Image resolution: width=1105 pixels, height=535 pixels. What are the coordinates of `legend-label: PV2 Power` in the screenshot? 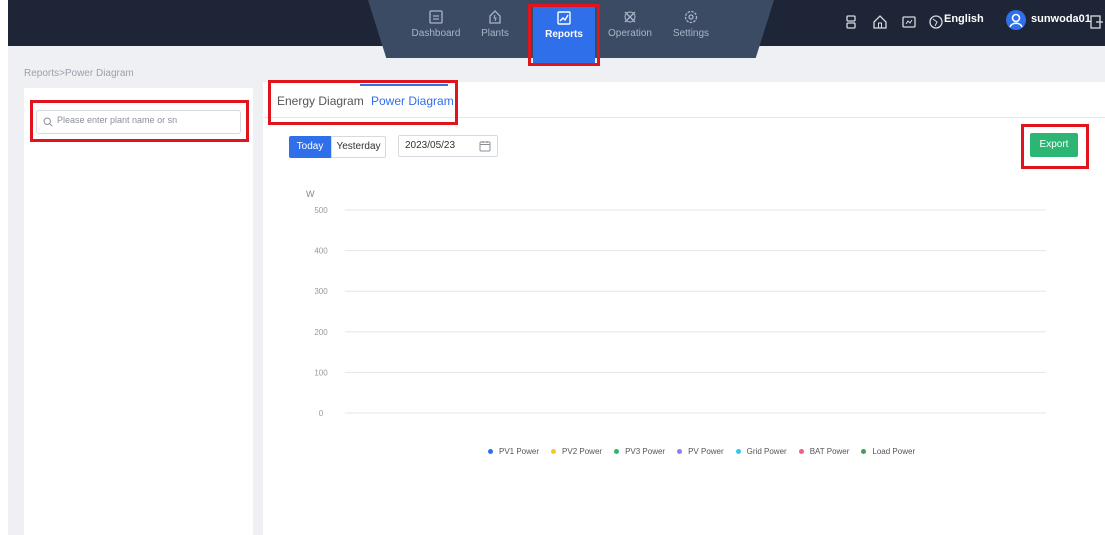 It's located at (582, 451).